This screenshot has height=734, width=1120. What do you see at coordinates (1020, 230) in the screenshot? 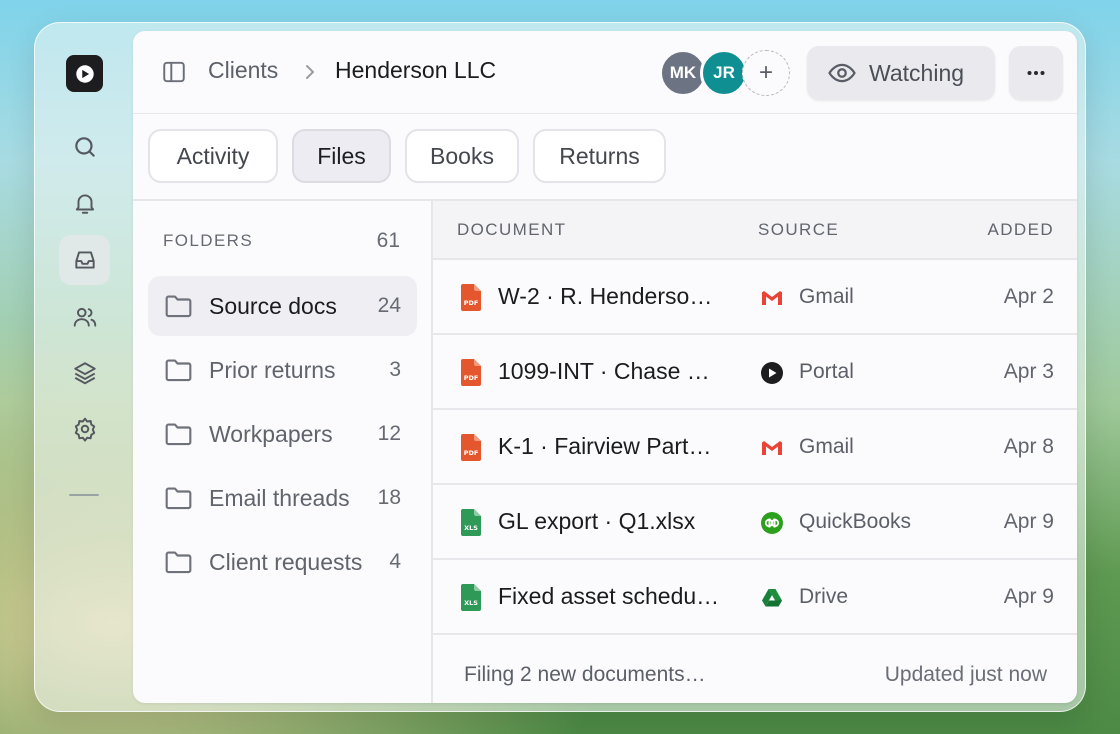
I see `column-added: ADDED` at bounding box center [1020, 230].